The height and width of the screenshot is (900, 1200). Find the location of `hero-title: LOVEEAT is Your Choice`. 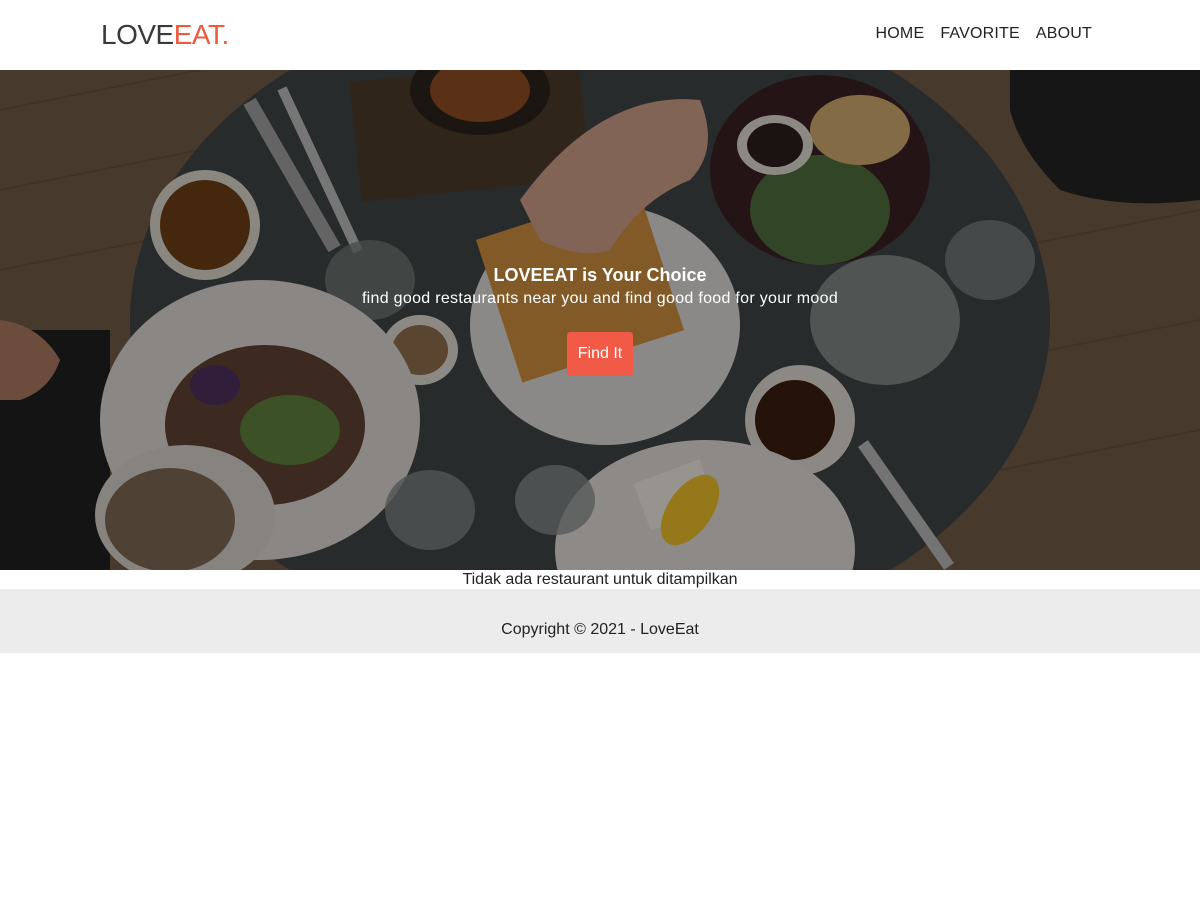

hero-title: LOVEEAT is Your Choice is located at coordinates (600, 275).